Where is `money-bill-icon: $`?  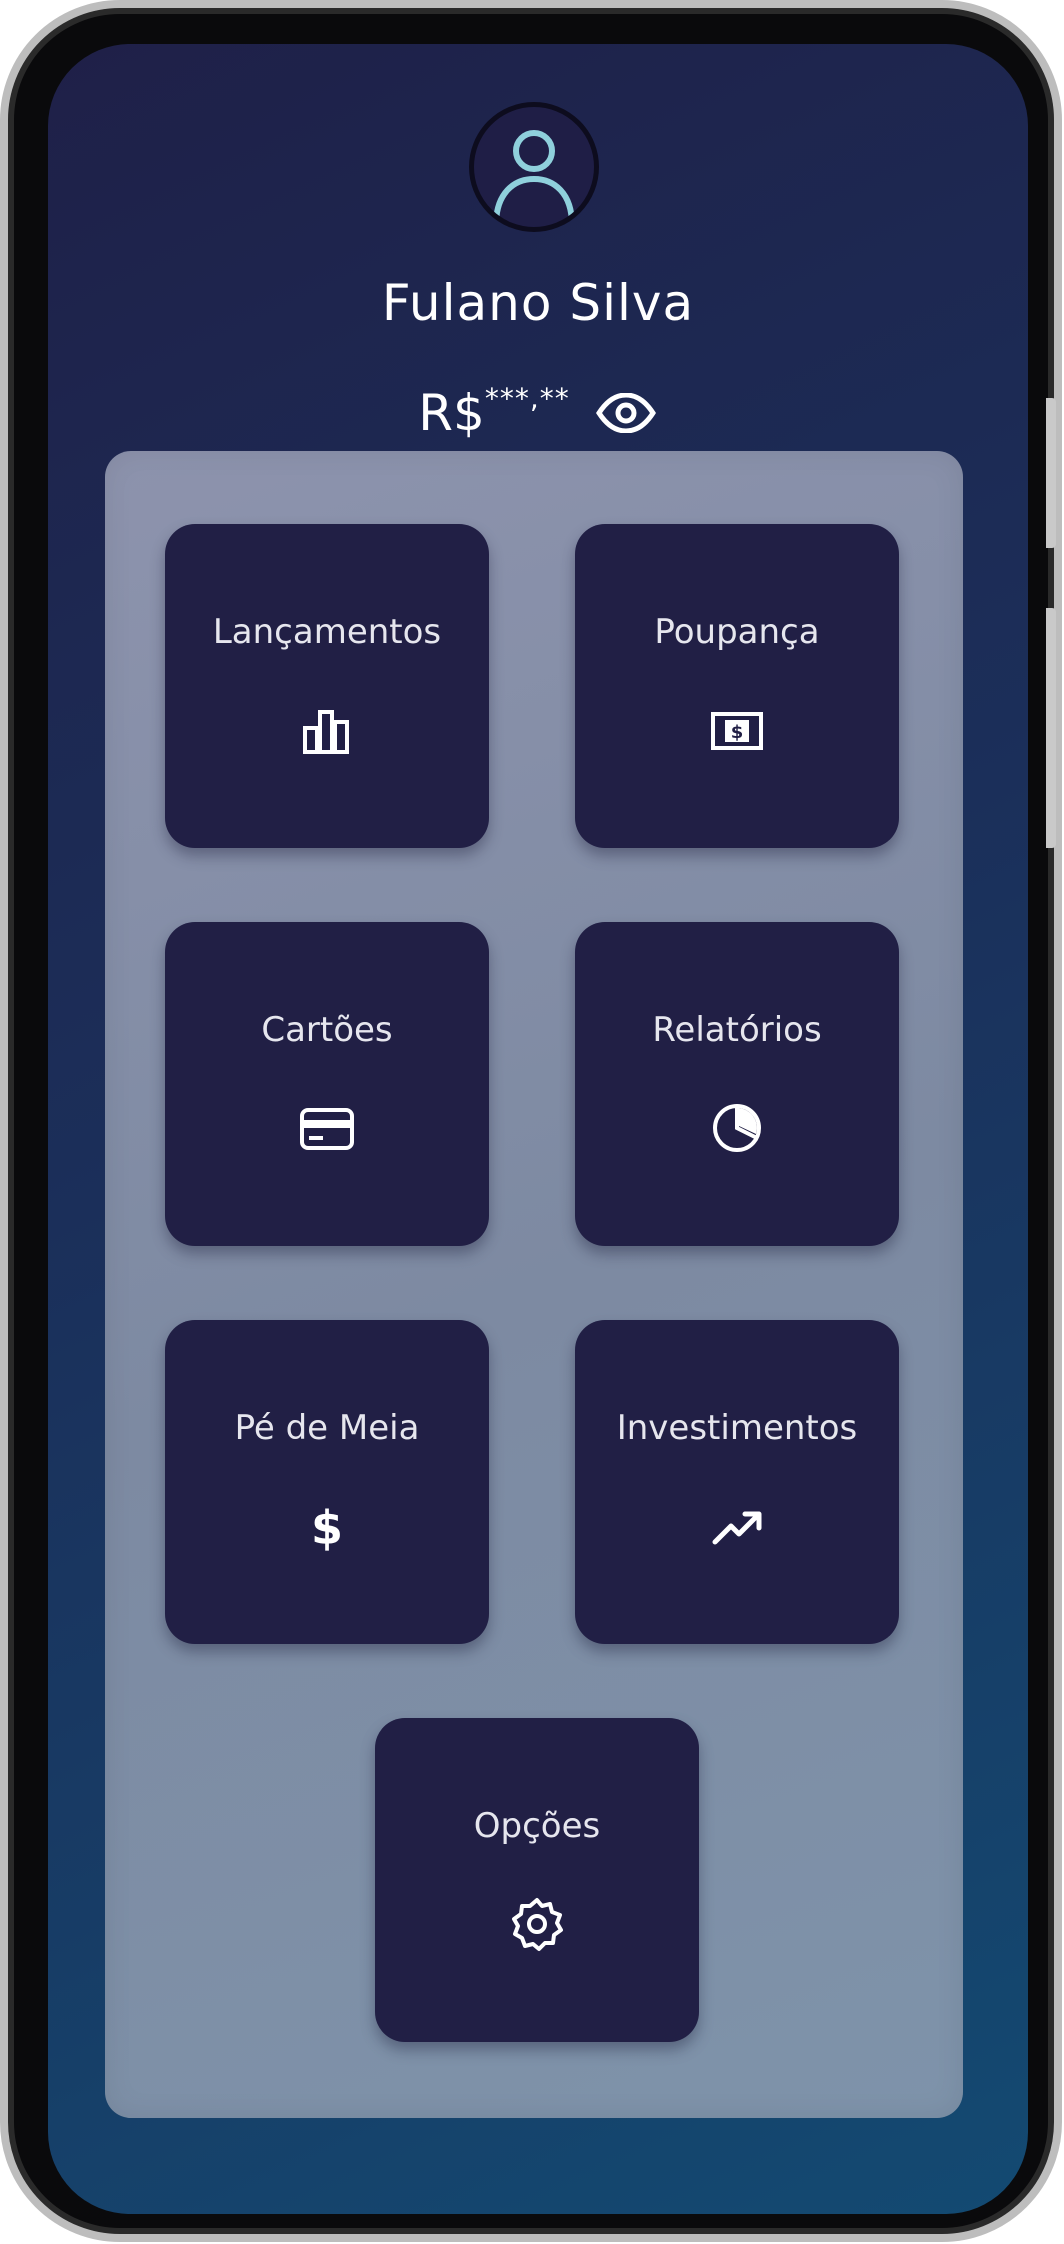 money-bill-icon: $ is located at coordinates (737, 730).